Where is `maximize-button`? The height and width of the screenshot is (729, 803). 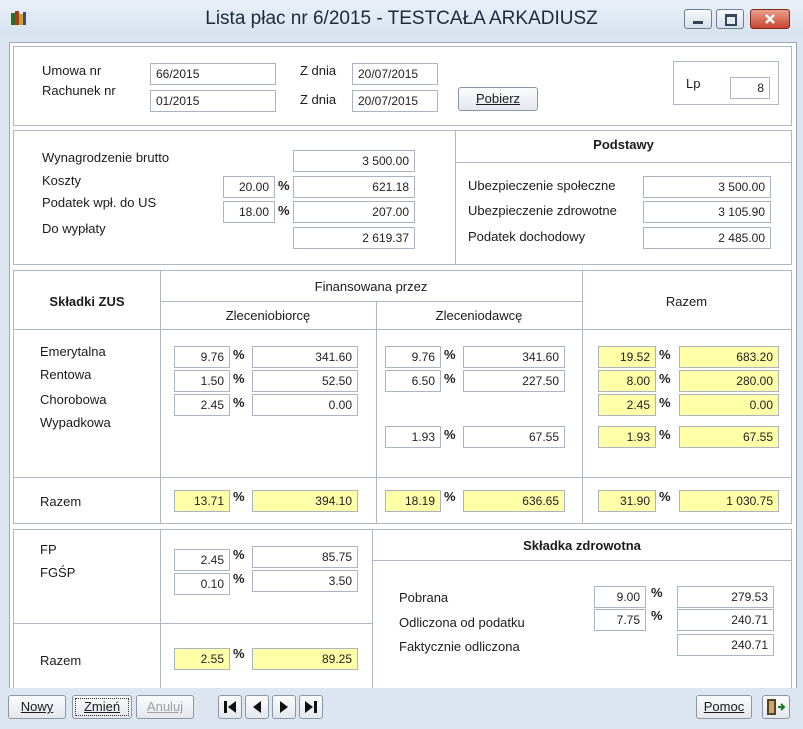
maximize-button is located at coordinates (730, 19).